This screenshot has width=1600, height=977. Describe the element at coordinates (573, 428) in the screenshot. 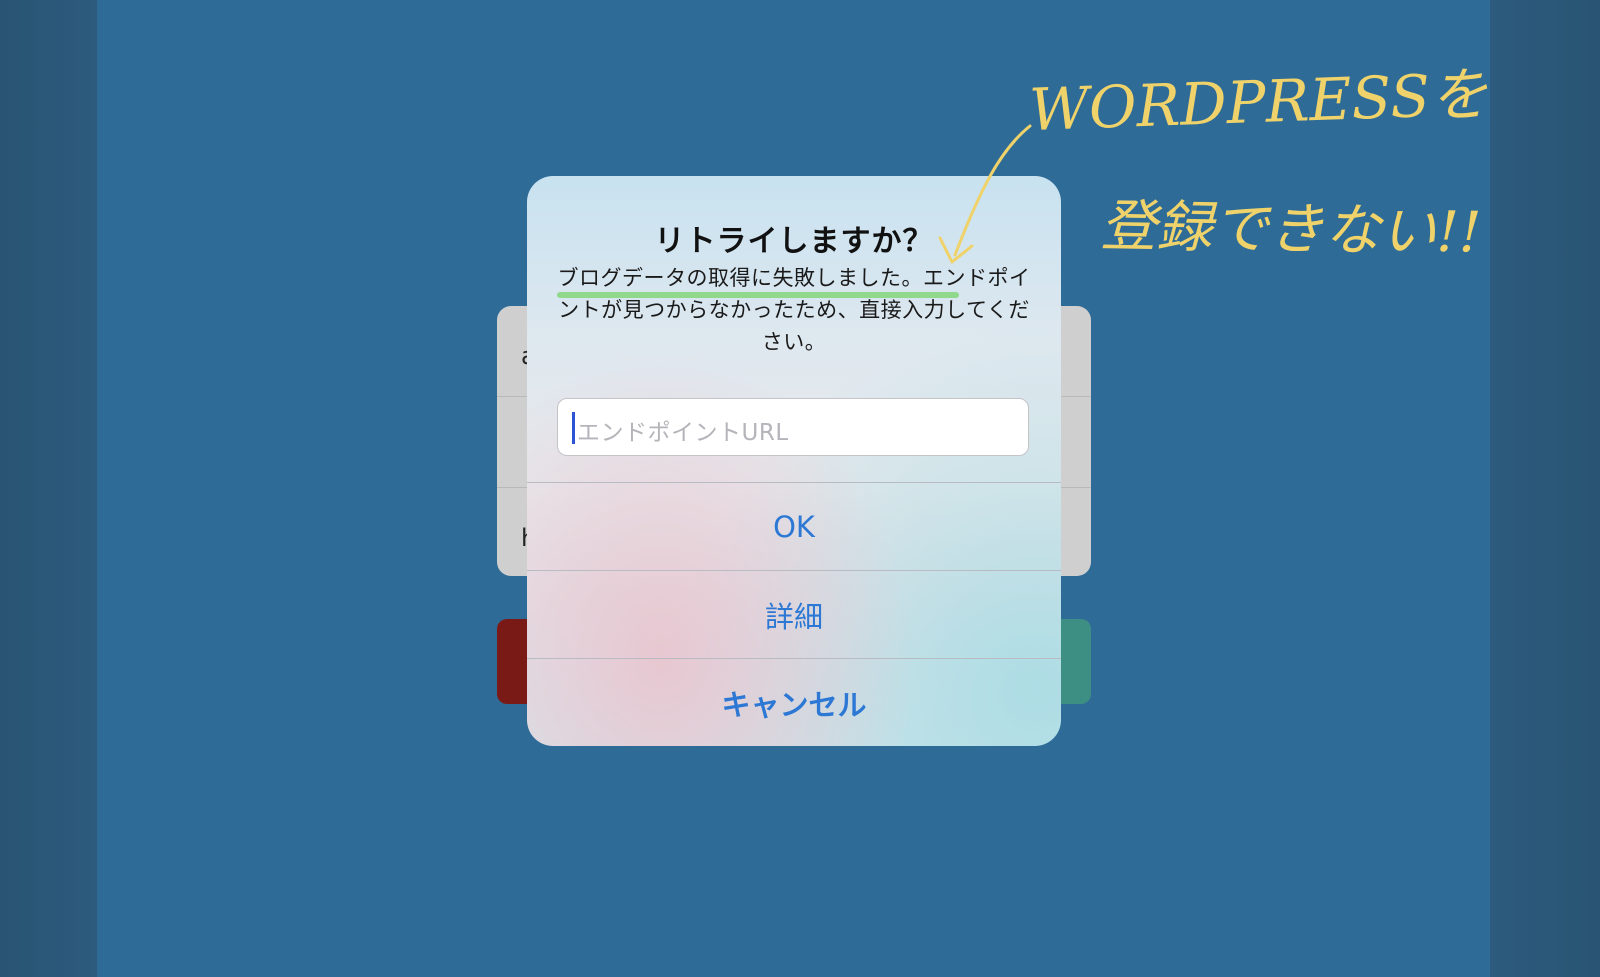

I see `text-cursor` at that location.